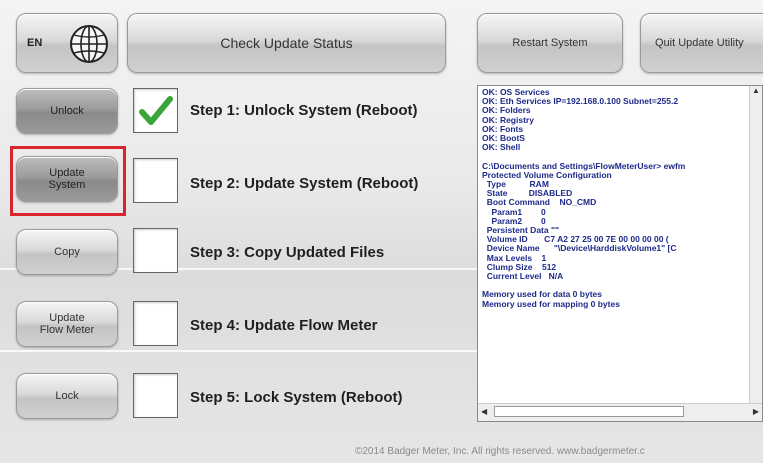 This screenshot has width=763, height=463. I want to click on vertical-scrollbar: ▲, so click(755, 244).